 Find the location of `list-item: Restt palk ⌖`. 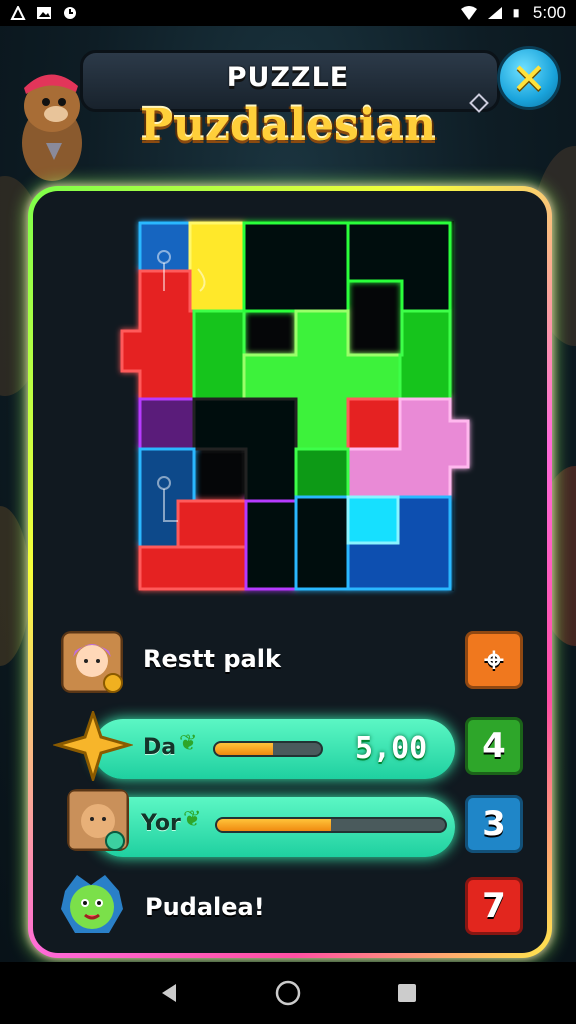

list-item: Restt palk ⌖ is located at coordinates (295, 666).